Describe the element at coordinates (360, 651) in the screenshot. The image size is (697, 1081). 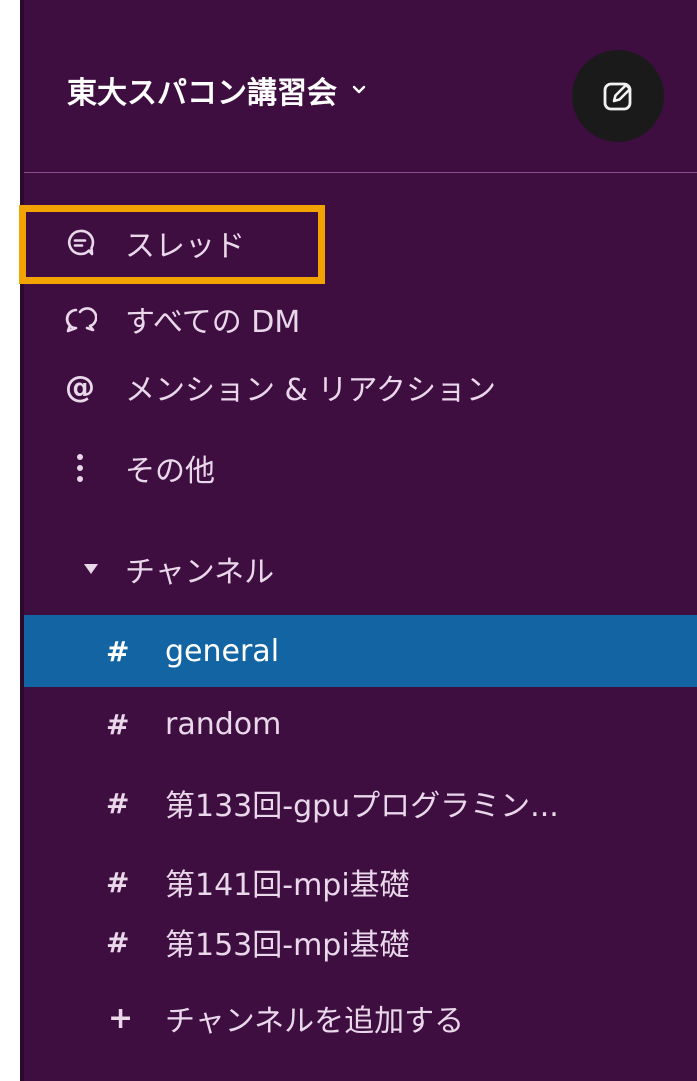
I see `channel-general: # general` at that location.